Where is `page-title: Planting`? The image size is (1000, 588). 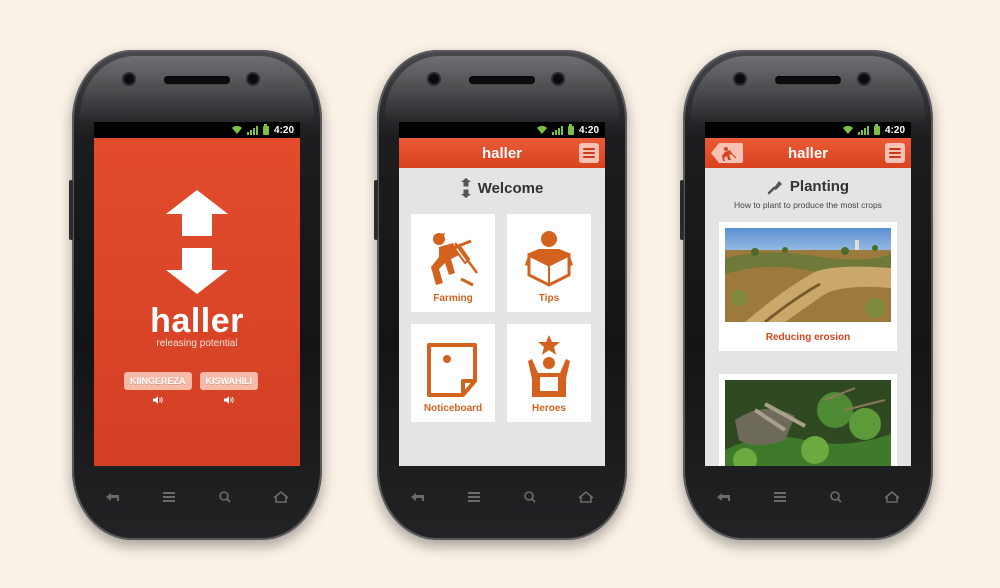 page-title: Planting is located at coordinates (819, 186).